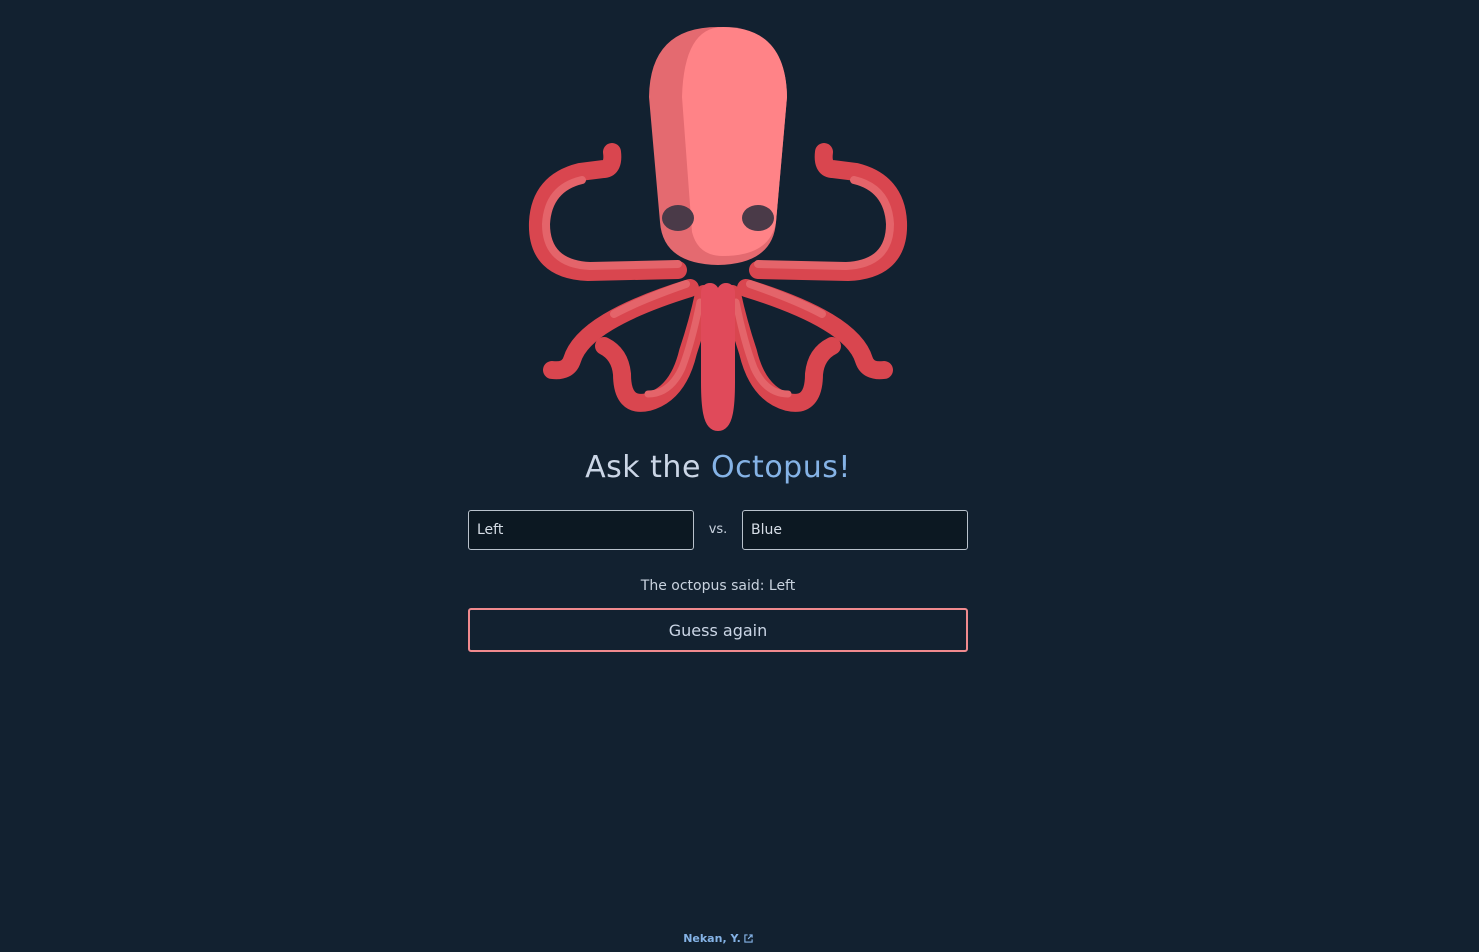  I want to click on guess-again-button: Guess again, so click(718, 630).